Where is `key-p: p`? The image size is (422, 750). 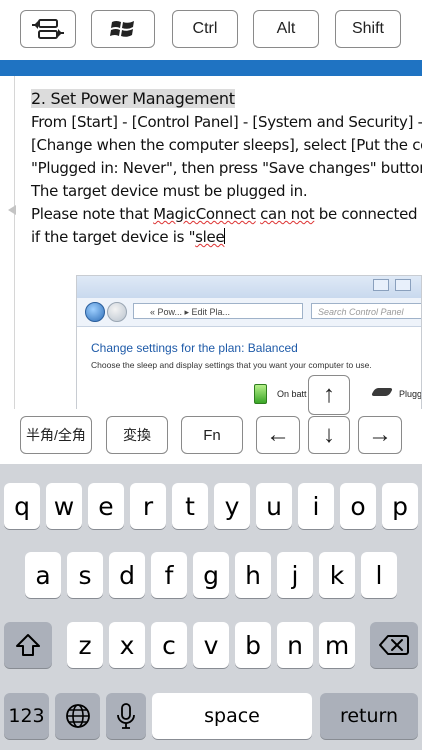 key-p: p is located at coordinates (400, 506).